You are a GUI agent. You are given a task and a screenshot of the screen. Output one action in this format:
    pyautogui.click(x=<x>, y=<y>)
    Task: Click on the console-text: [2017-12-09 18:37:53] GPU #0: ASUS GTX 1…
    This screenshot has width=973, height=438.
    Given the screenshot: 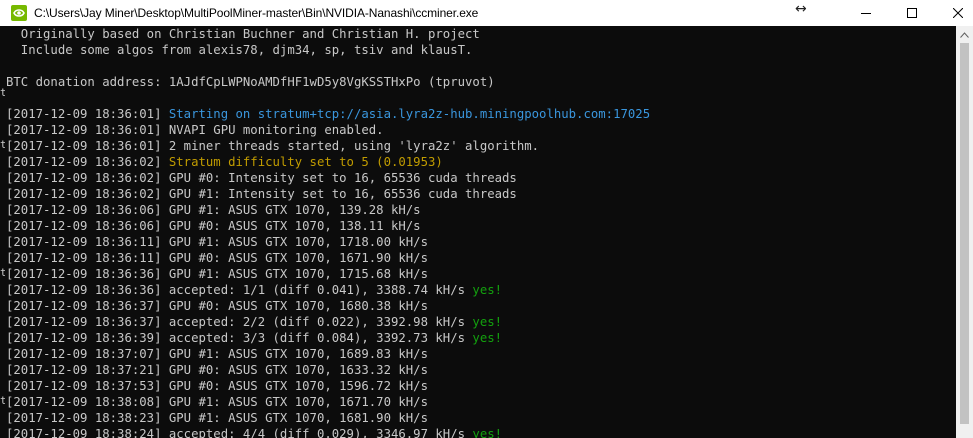 What is the action you would take?
    pyautogui.click(x=217, y=386)
    